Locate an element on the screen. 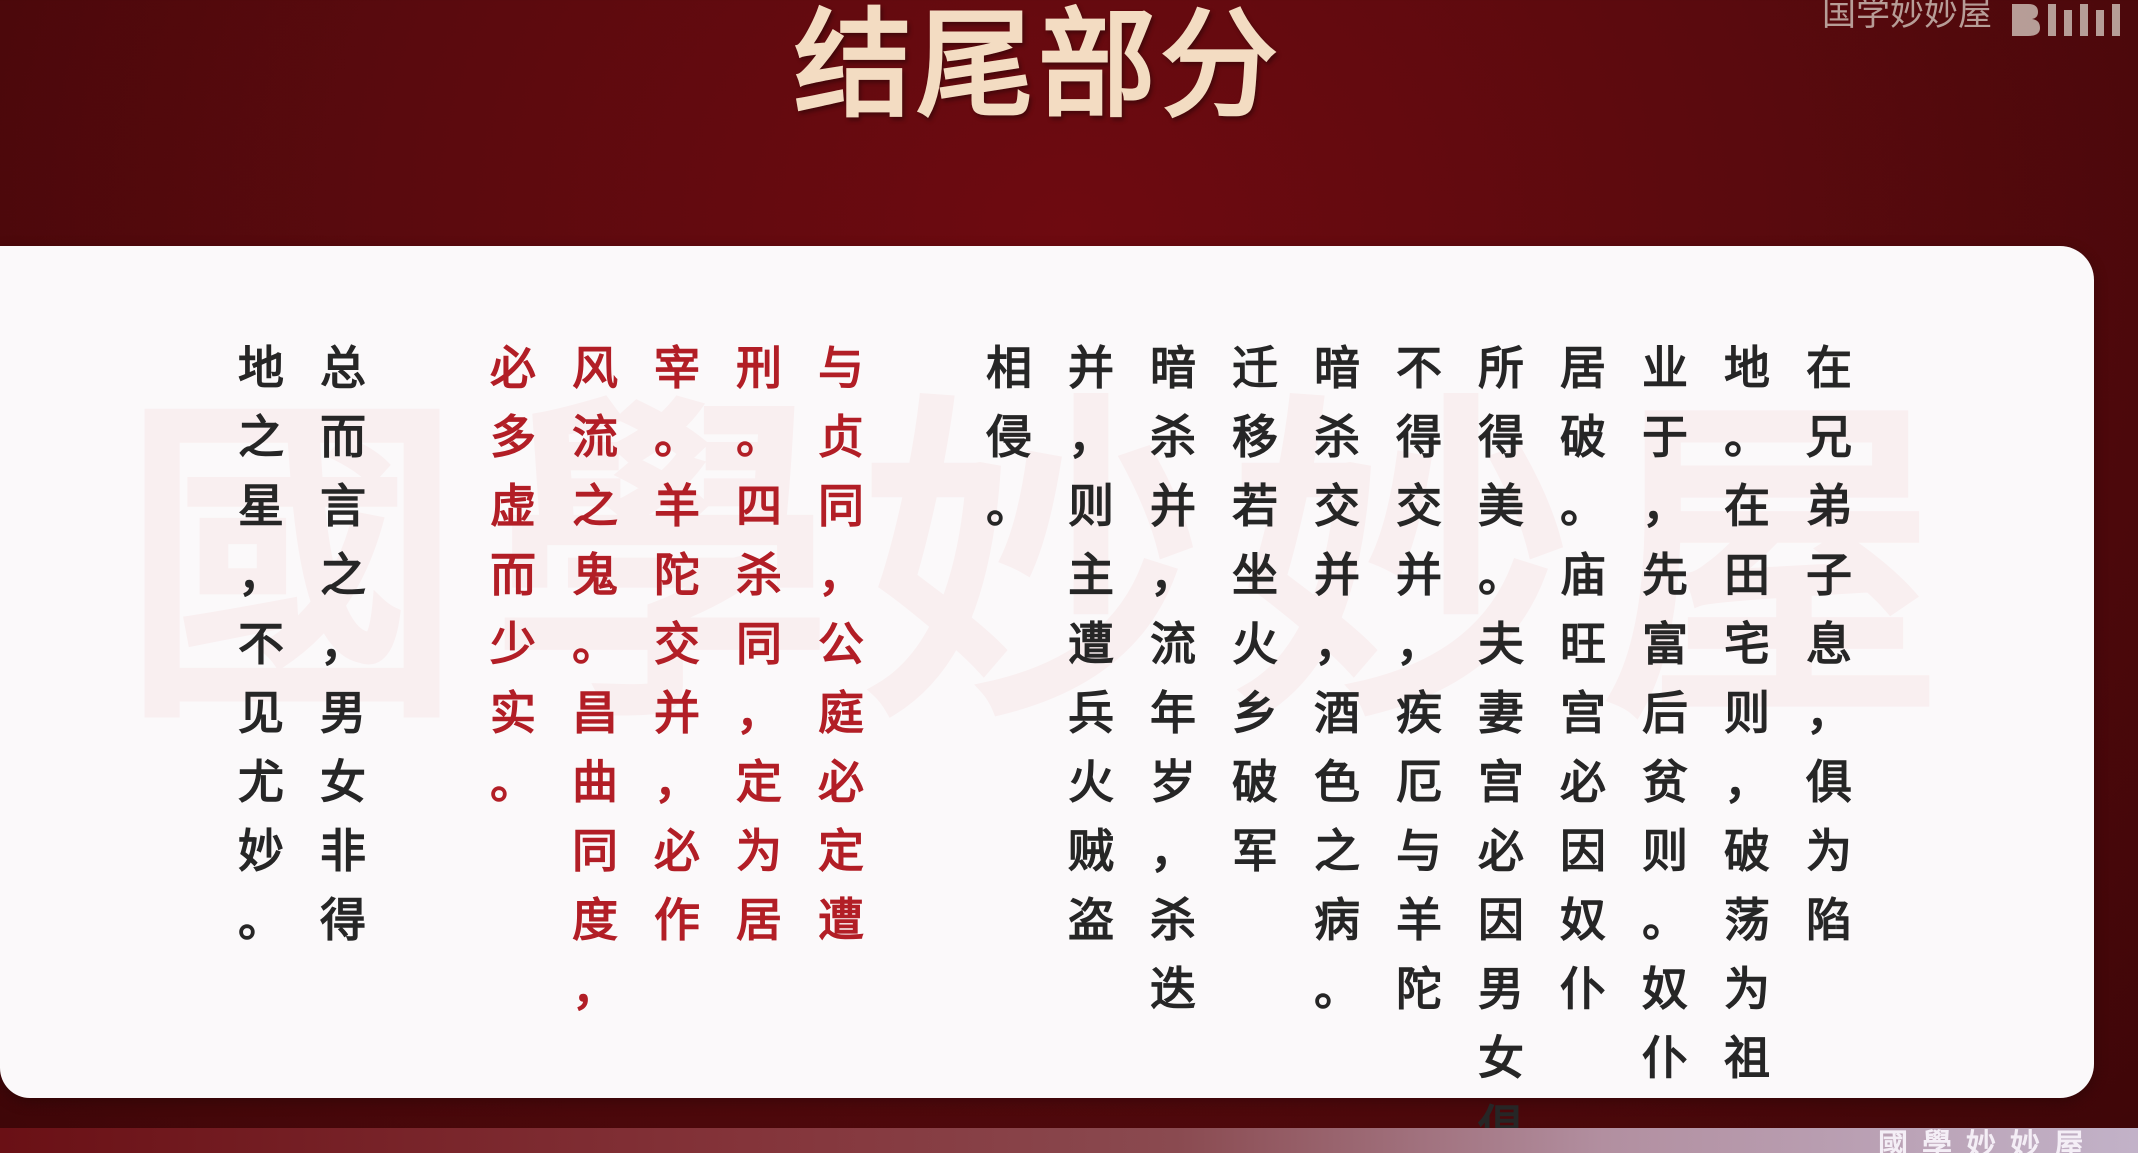  text-column: 居 破 。 庙 旺 宫 必 因 奴 仆 is located at coordinates (1583, 678).